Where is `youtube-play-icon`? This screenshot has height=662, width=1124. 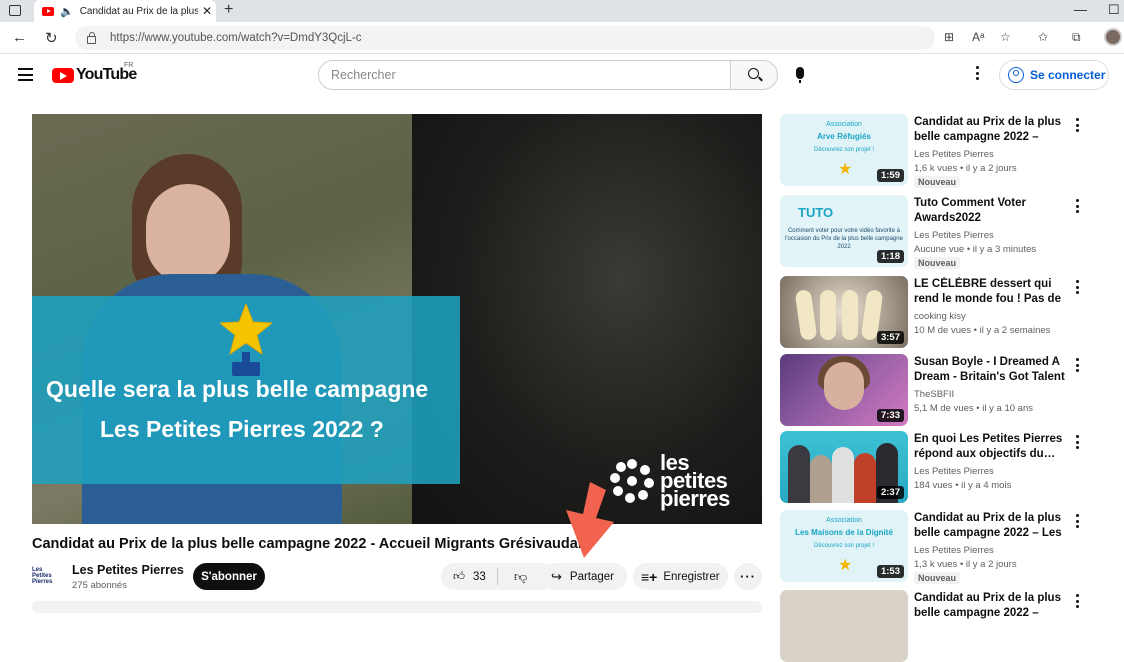
youtube-play-icon is located at coordinates (63, 75).